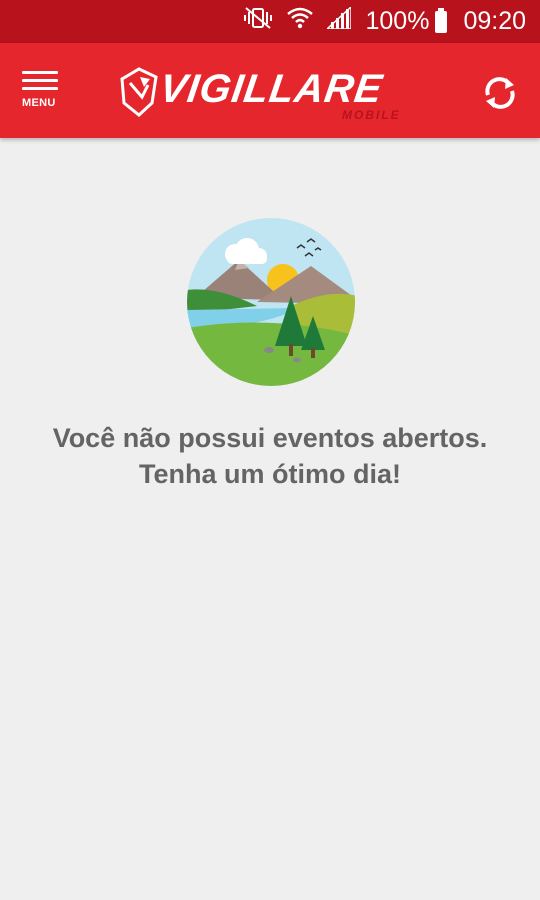 The width and height of the screenshot is (540, 900). I want to click on menu-button: MENU, so click(41, 99).